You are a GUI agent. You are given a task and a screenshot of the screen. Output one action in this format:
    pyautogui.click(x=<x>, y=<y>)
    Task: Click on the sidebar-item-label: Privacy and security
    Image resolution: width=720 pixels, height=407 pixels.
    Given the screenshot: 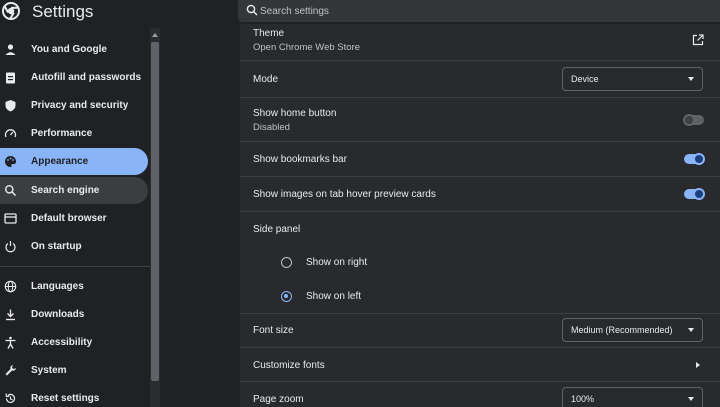 What is the action you would take?
    pyautogui.click(x=80, y=105)
    